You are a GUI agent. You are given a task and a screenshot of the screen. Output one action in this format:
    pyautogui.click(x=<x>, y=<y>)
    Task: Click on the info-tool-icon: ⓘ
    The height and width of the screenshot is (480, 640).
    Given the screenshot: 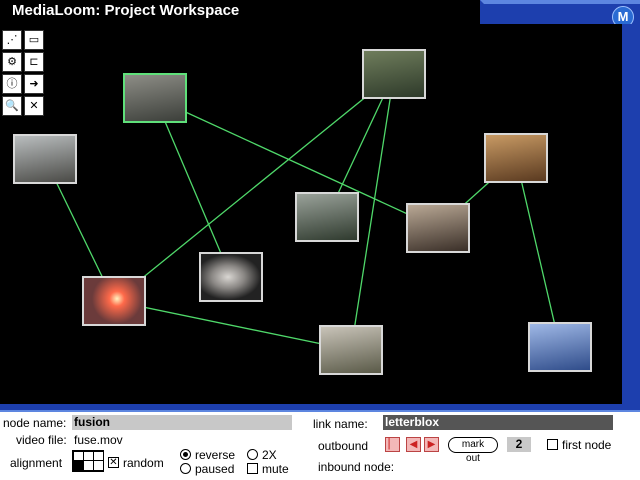 What is the action you would take?
    pyautogui.click(x=12, y=84)
    